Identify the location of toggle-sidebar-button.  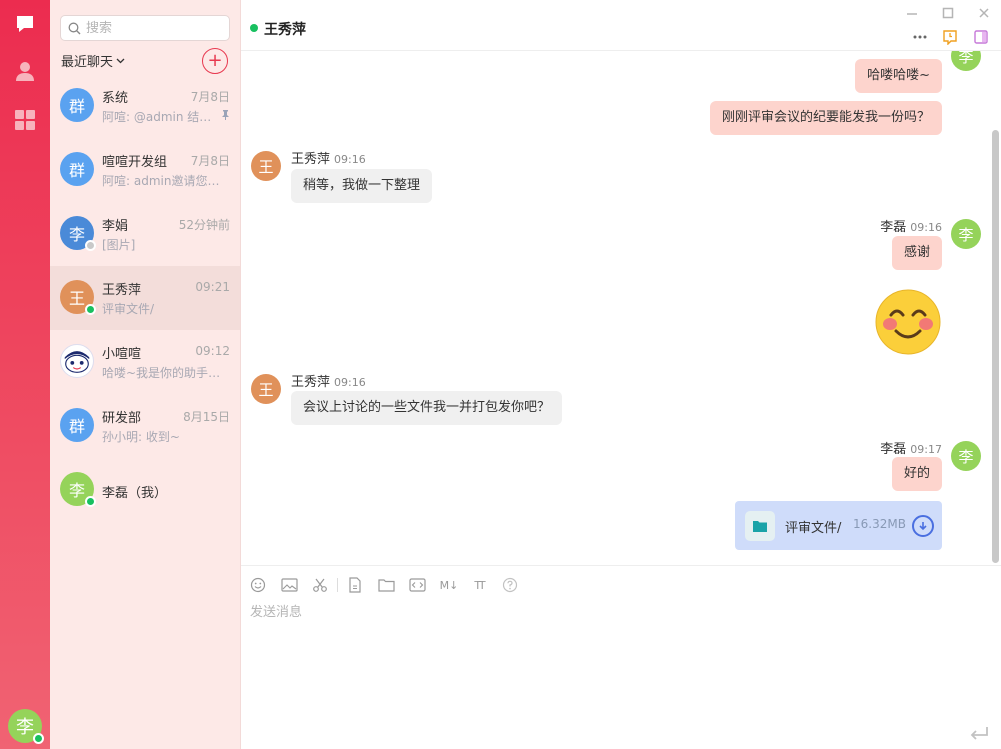
(981, 37).